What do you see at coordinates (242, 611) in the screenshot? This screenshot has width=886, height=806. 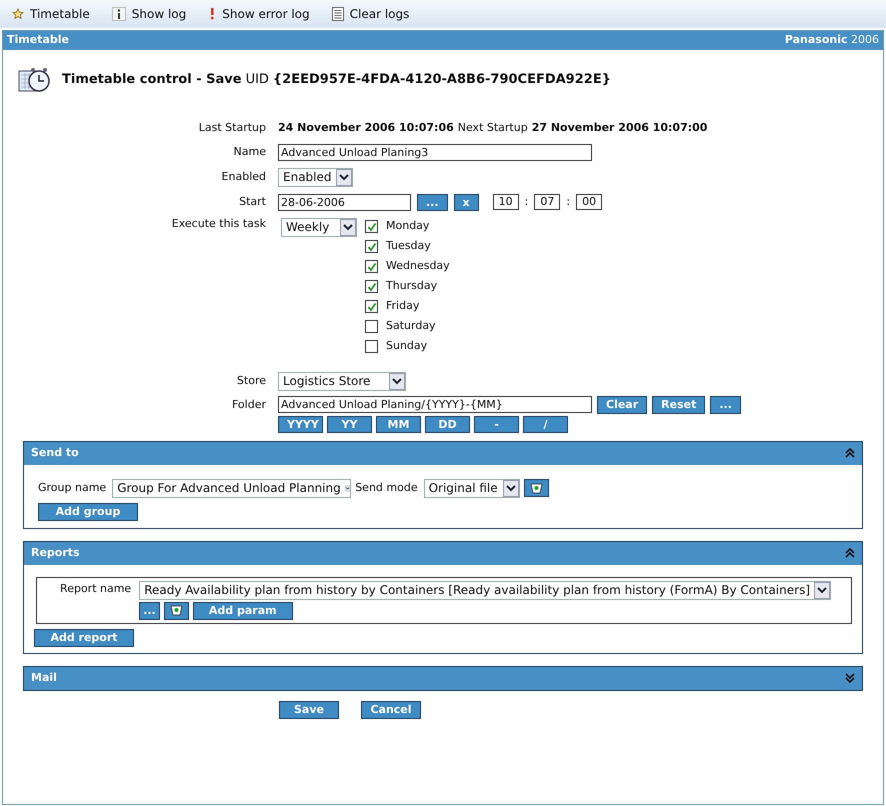 I see `add-param-button: Add param` at bounding box center [242, 611].